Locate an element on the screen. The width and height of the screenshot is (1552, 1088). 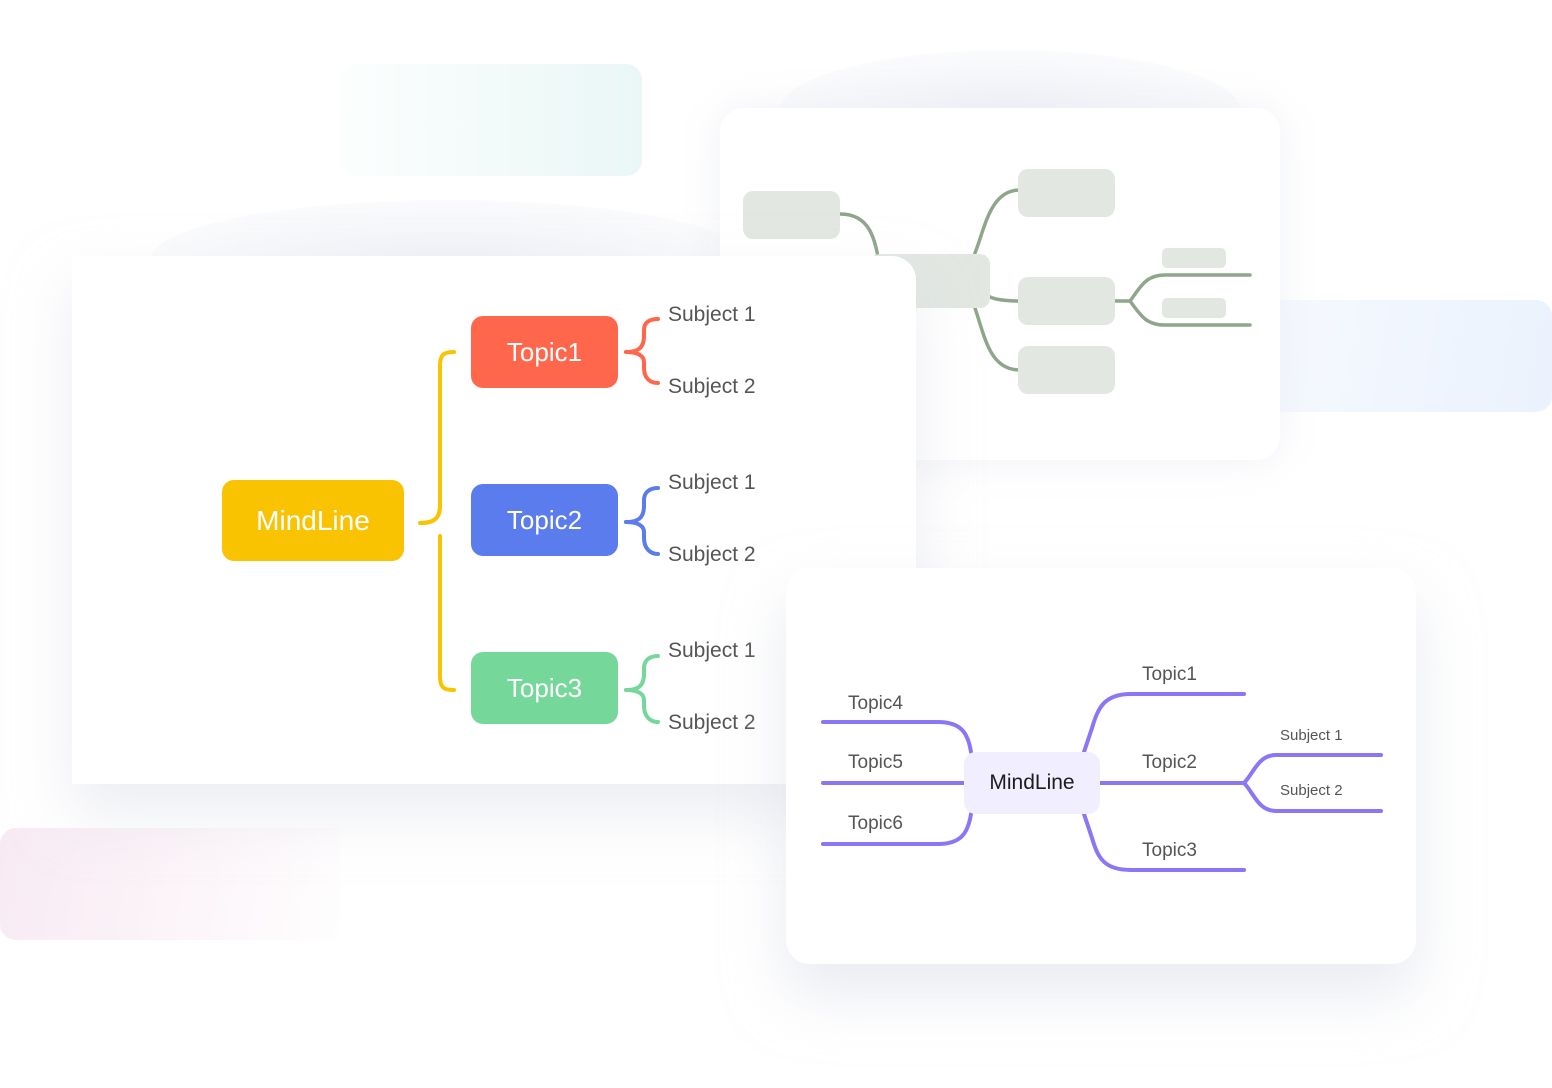
topic-node-2: Topic2 is located at coordinates (544, 520).